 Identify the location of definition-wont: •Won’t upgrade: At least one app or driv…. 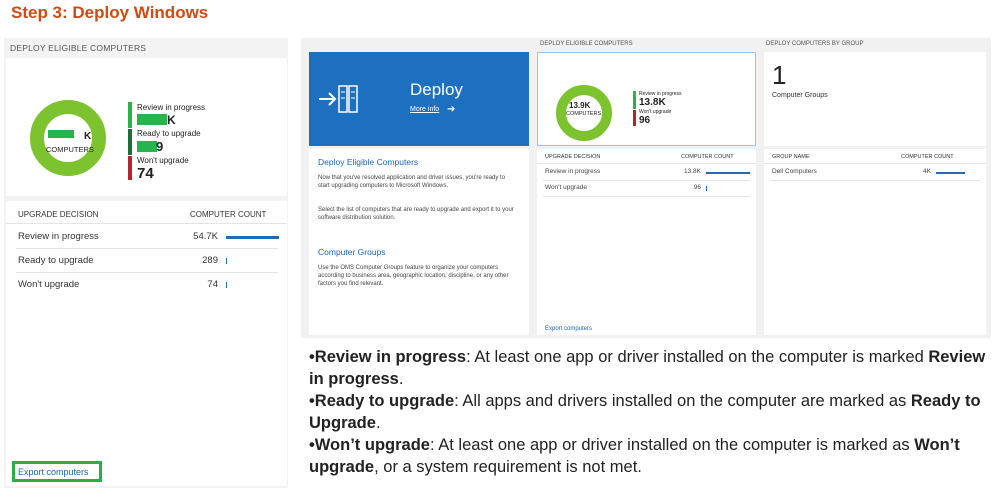
(649, 456).